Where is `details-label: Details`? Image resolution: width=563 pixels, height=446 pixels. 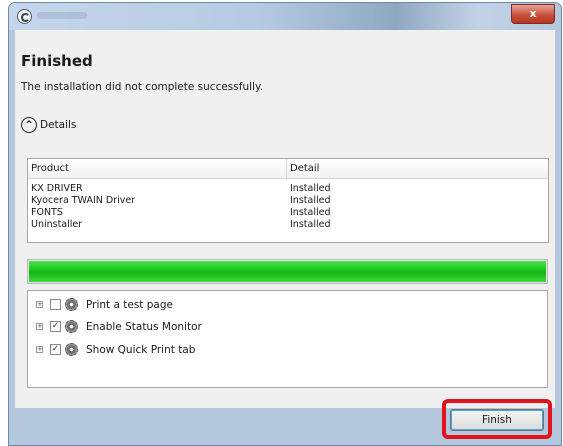
details-label: Details is located at coordinates (58, 125).